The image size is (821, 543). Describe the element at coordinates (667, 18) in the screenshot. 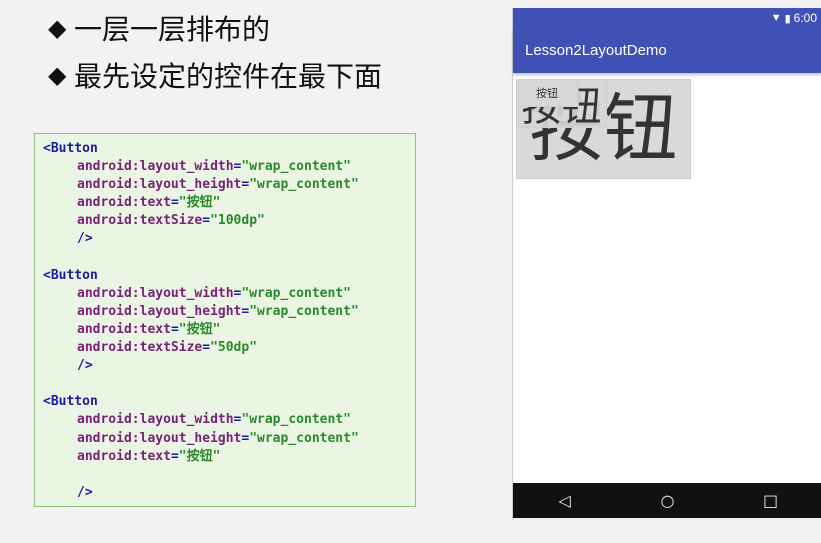

I see `status-bar: ▼ ▮ 6:00` at that location.